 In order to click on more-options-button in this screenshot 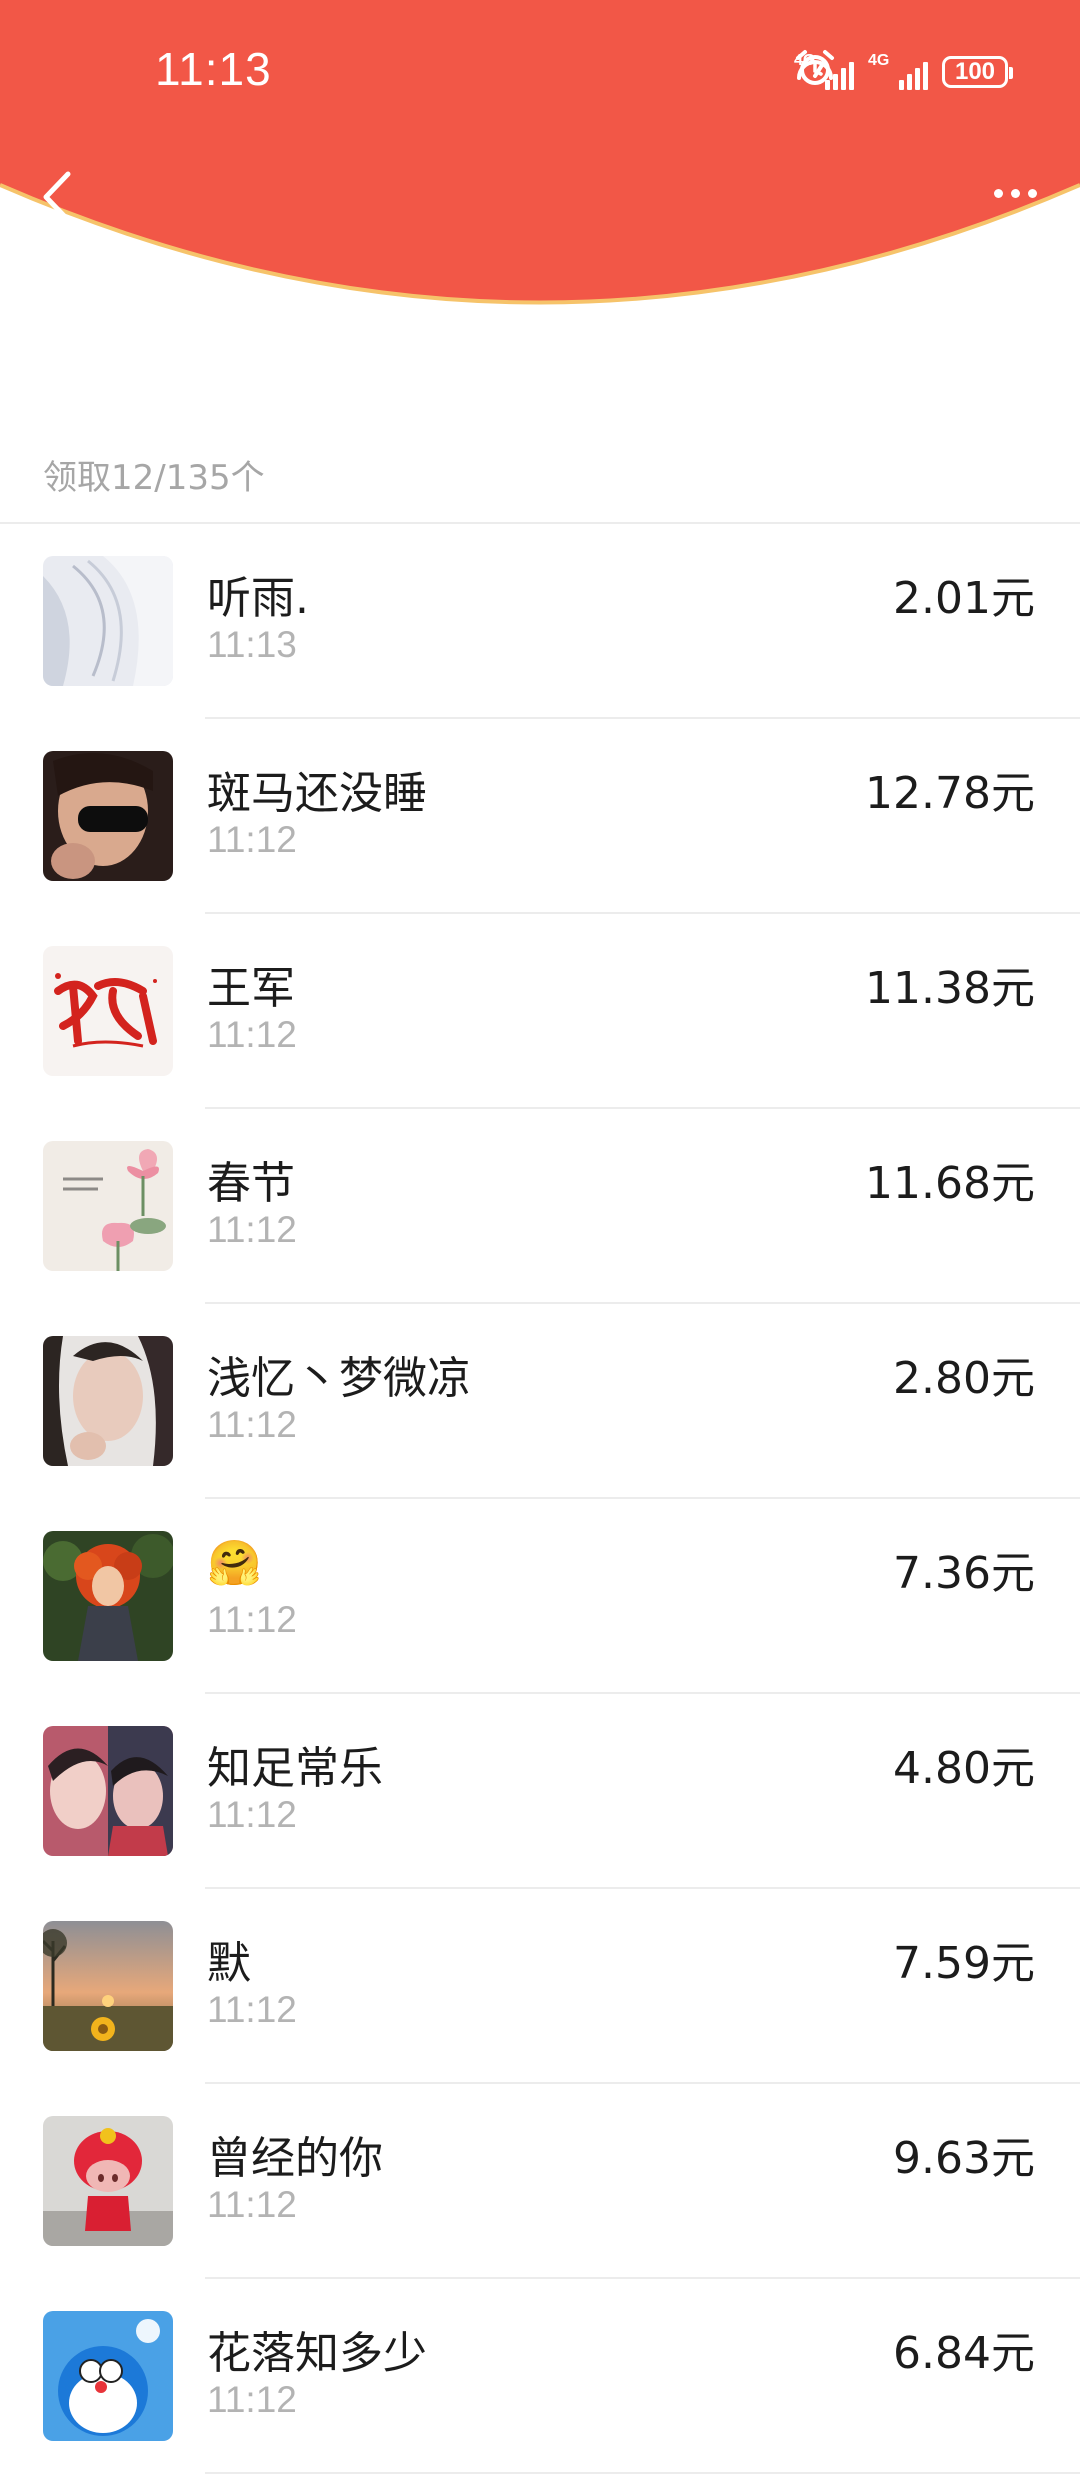, I will do `click(1015, 193)`.